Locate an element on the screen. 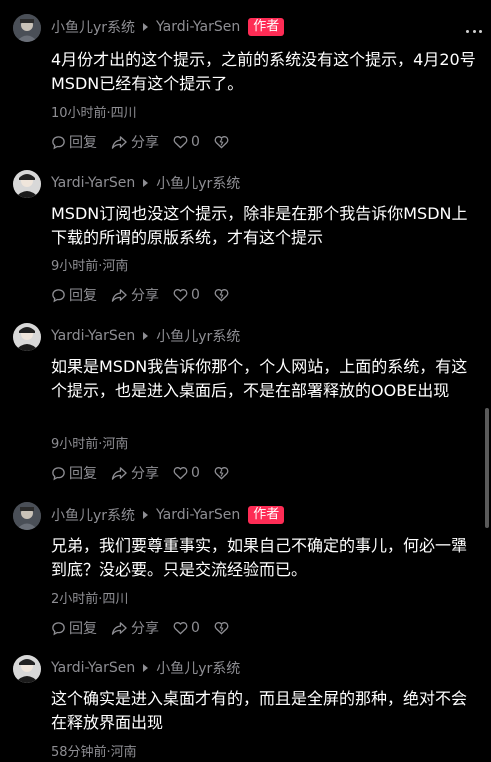 This screenshot has width=491, height=762. more-icon is located at coordinates (474, 32).